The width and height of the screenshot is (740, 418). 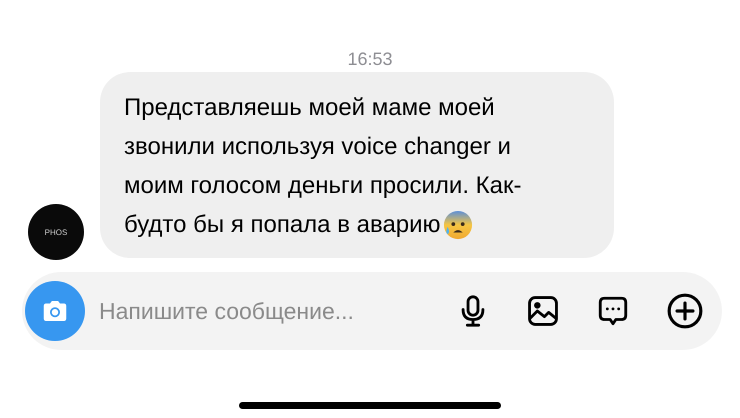 What do you see at coordinates (323, 185) in the screenshot?
I see `message-line: моим голосом деньги просили. Как-` at bounding box center [323, 185].